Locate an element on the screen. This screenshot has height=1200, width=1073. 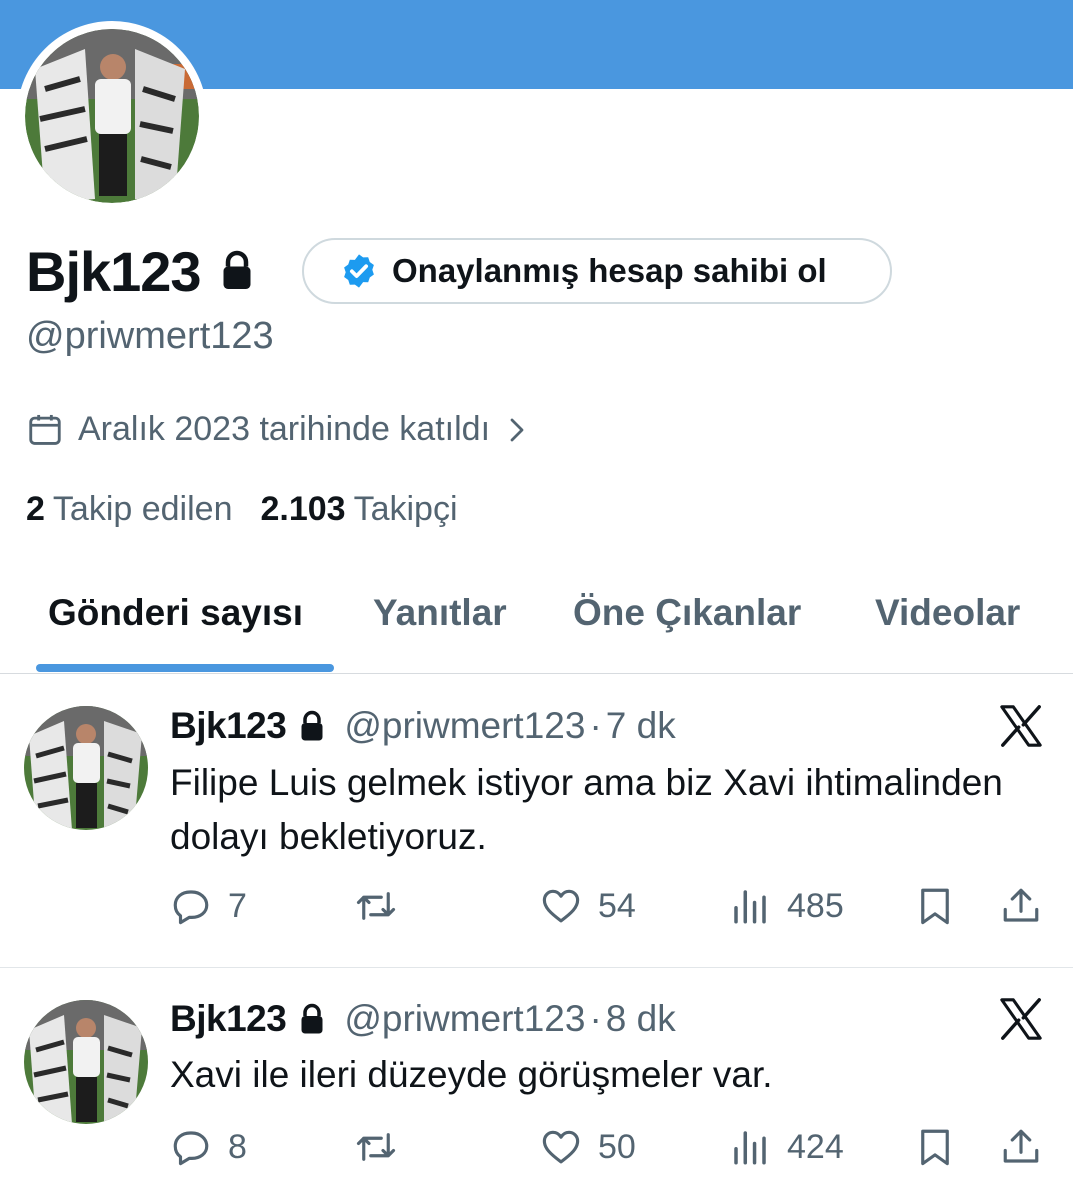
verified-badge-icon is located at coordinates (359, 271).